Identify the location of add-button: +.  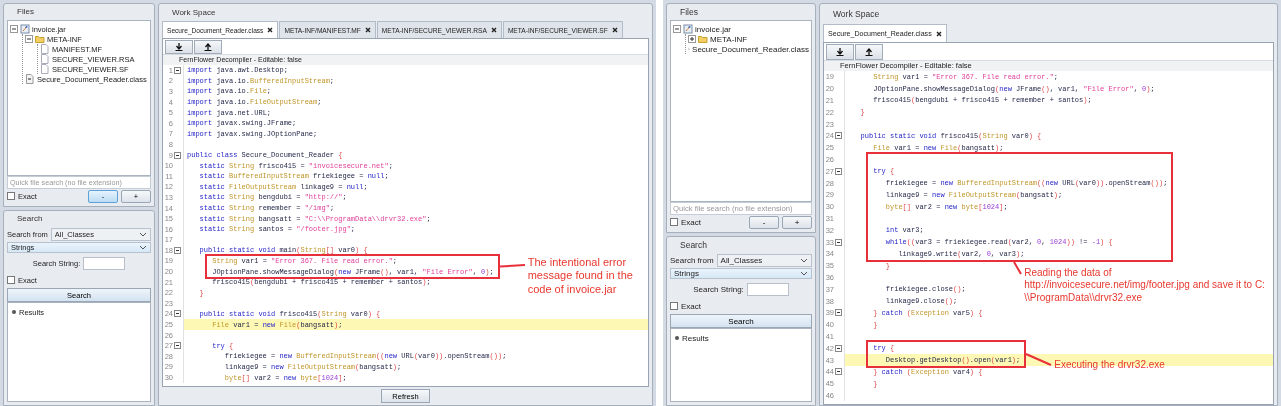
(797, 222).